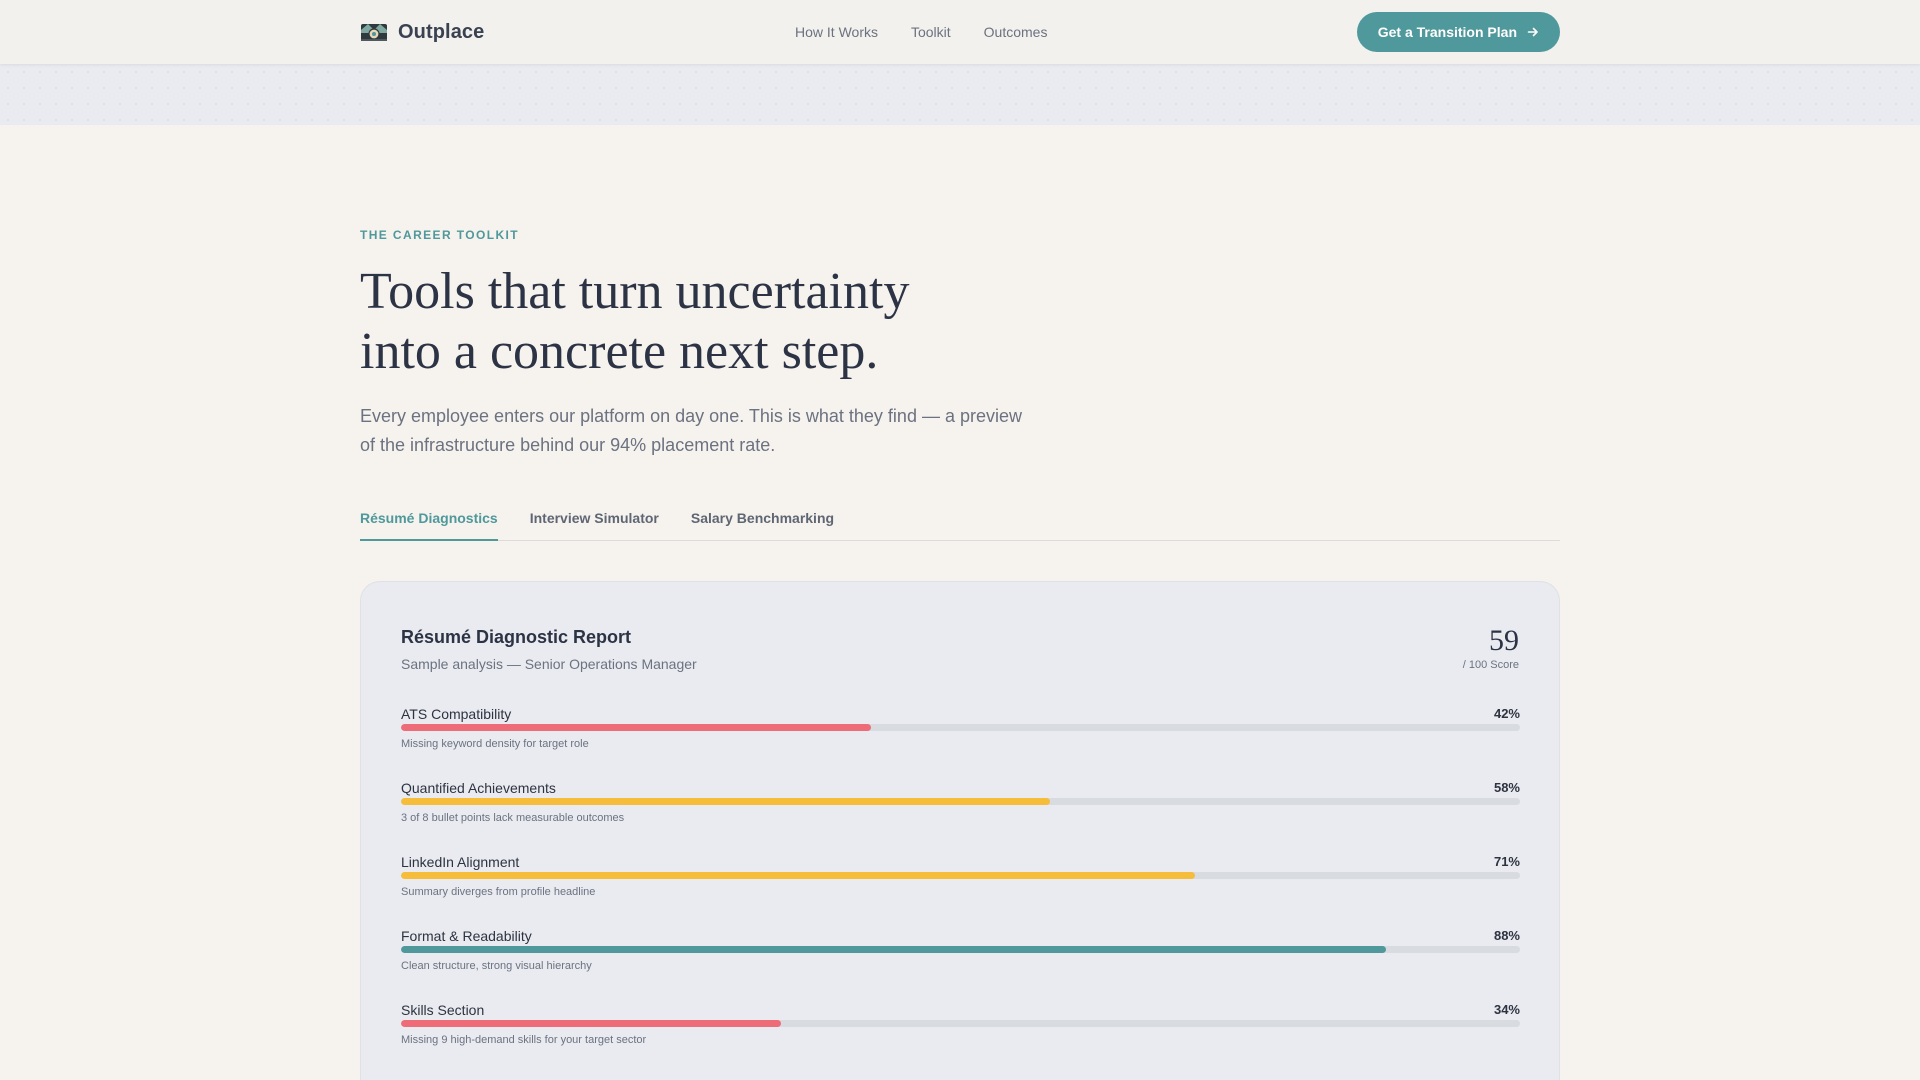 This screenshot has width=1920, height=1080. What do you see at coordinates (460, 862) in the screenshot?
I see `metric-label: LinkedIn Alignment` at bounding box center [460, 862].